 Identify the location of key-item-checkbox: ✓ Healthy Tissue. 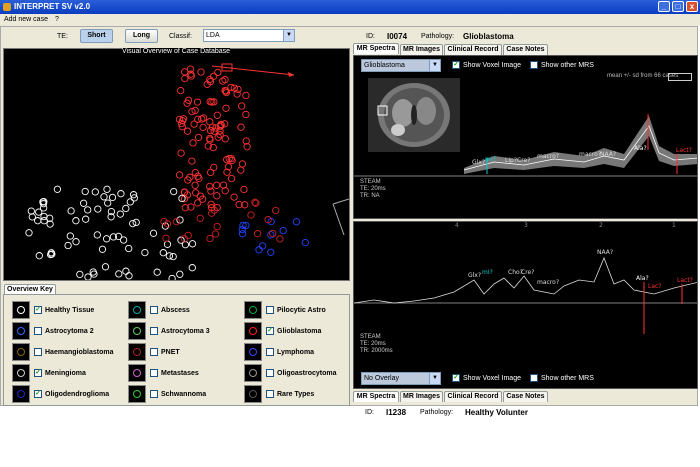
(64, 310).